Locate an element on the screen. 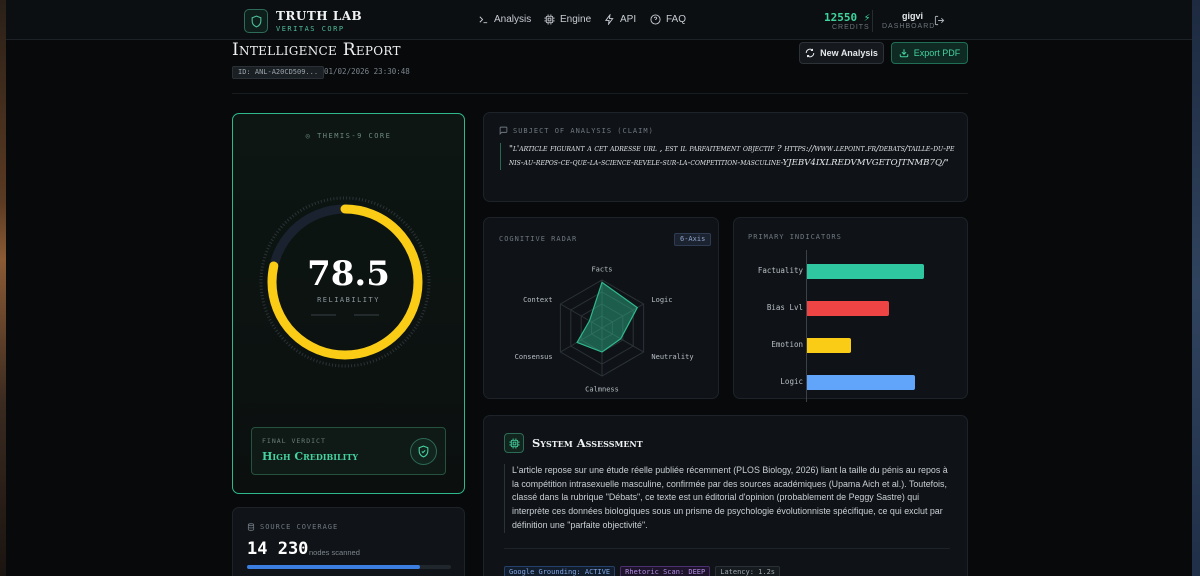 The width and height of the screenshot is (1200, 576). nav-divider is located at coordinates (872, 21).